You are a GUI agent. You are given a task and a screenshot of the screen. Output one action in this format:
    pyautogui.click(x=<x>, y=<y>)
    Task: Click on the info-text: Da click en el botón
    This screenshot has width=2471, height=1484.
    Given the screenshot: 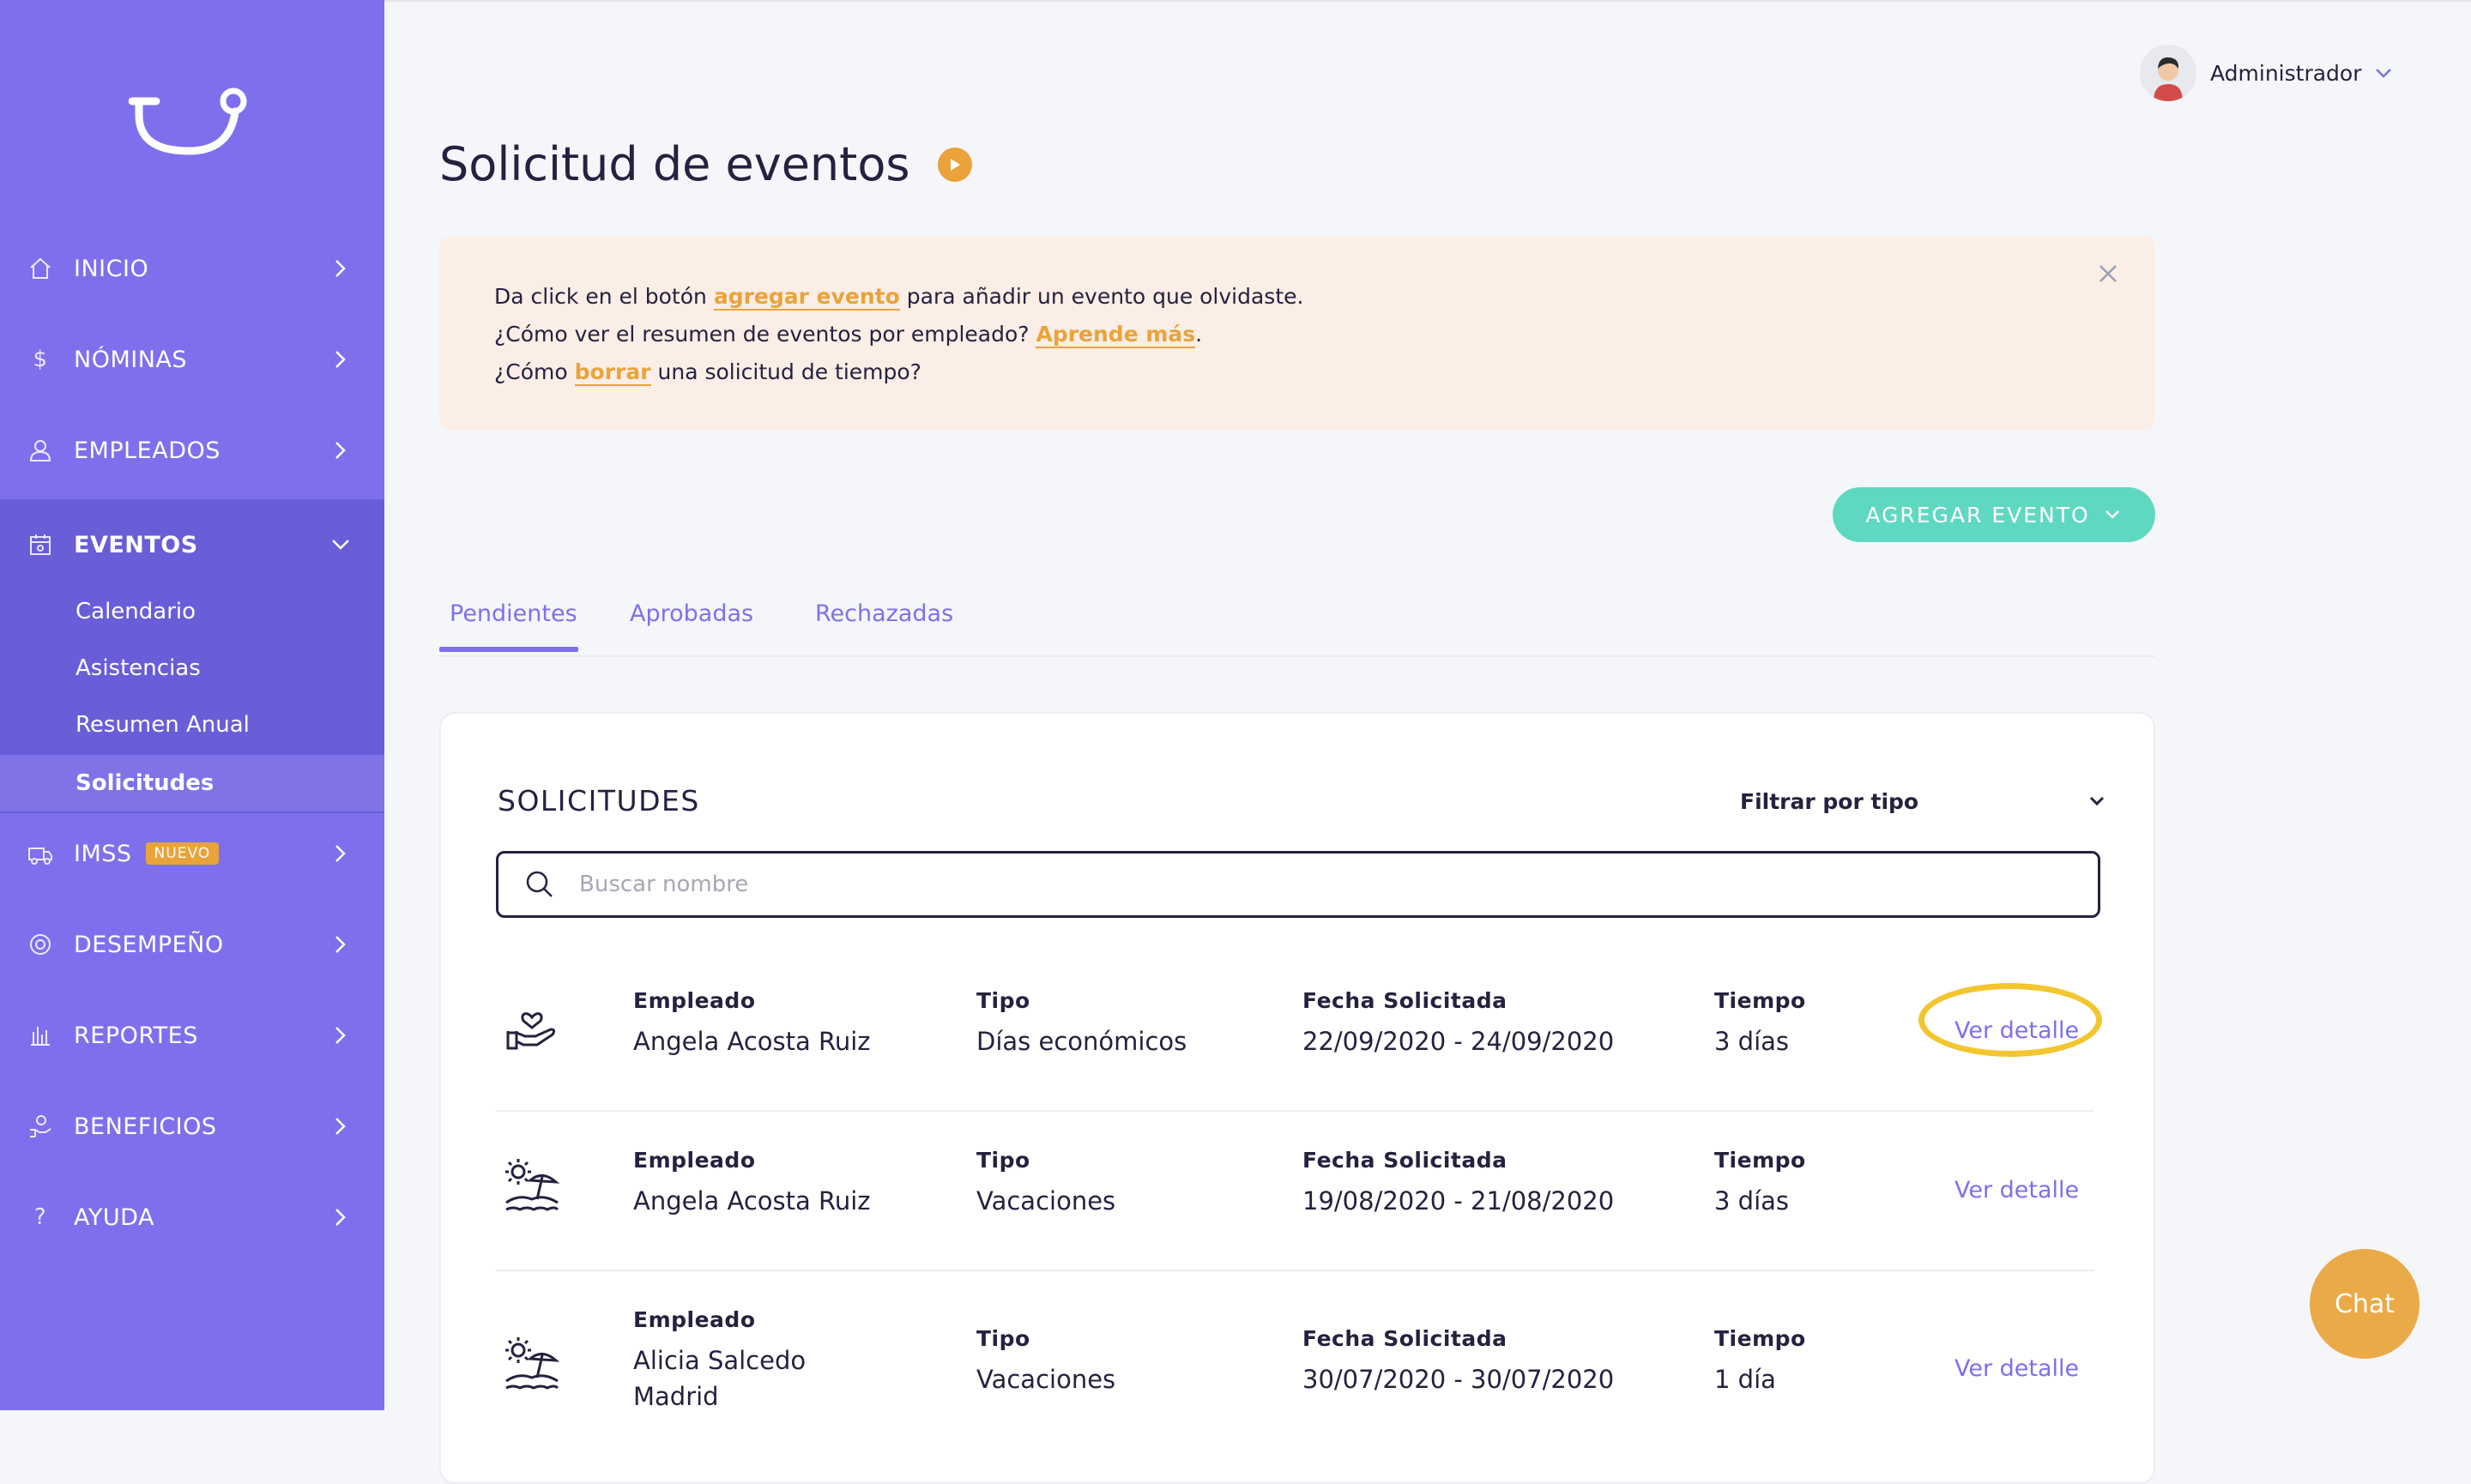 What is the action you would take?
    pyautogui.click(x=604, y=296)
    